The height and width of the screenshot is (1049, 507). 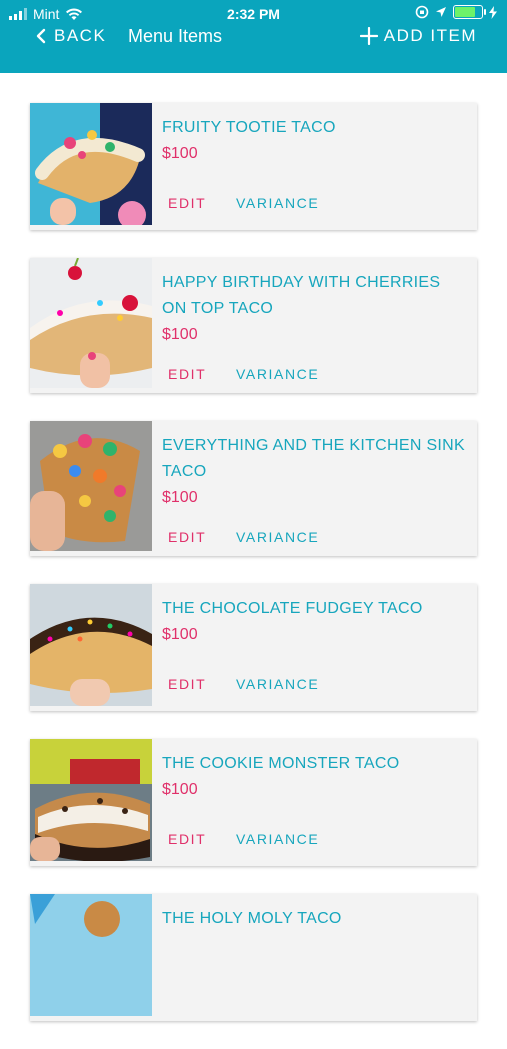 I want to click on menu-item-name: THE HOLY MOLY TACO, so click(x=252, y=918).